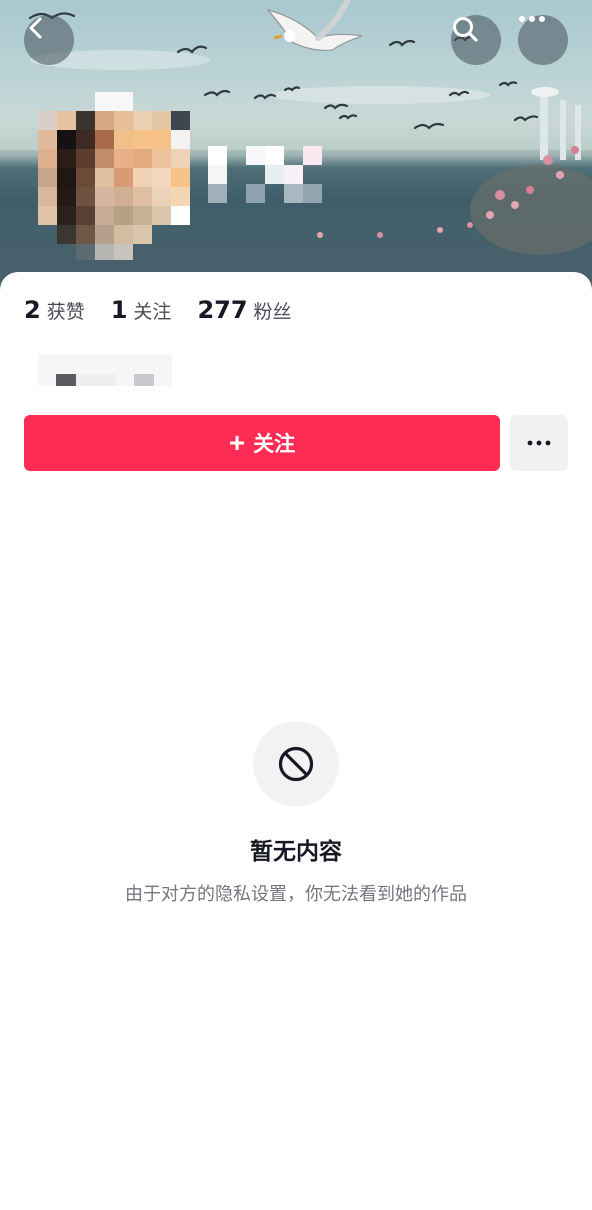  What do you see at coordinates (65, 312) in the screenshot?
I see `likes-label: 获赞` at bounding box center [65, 312].